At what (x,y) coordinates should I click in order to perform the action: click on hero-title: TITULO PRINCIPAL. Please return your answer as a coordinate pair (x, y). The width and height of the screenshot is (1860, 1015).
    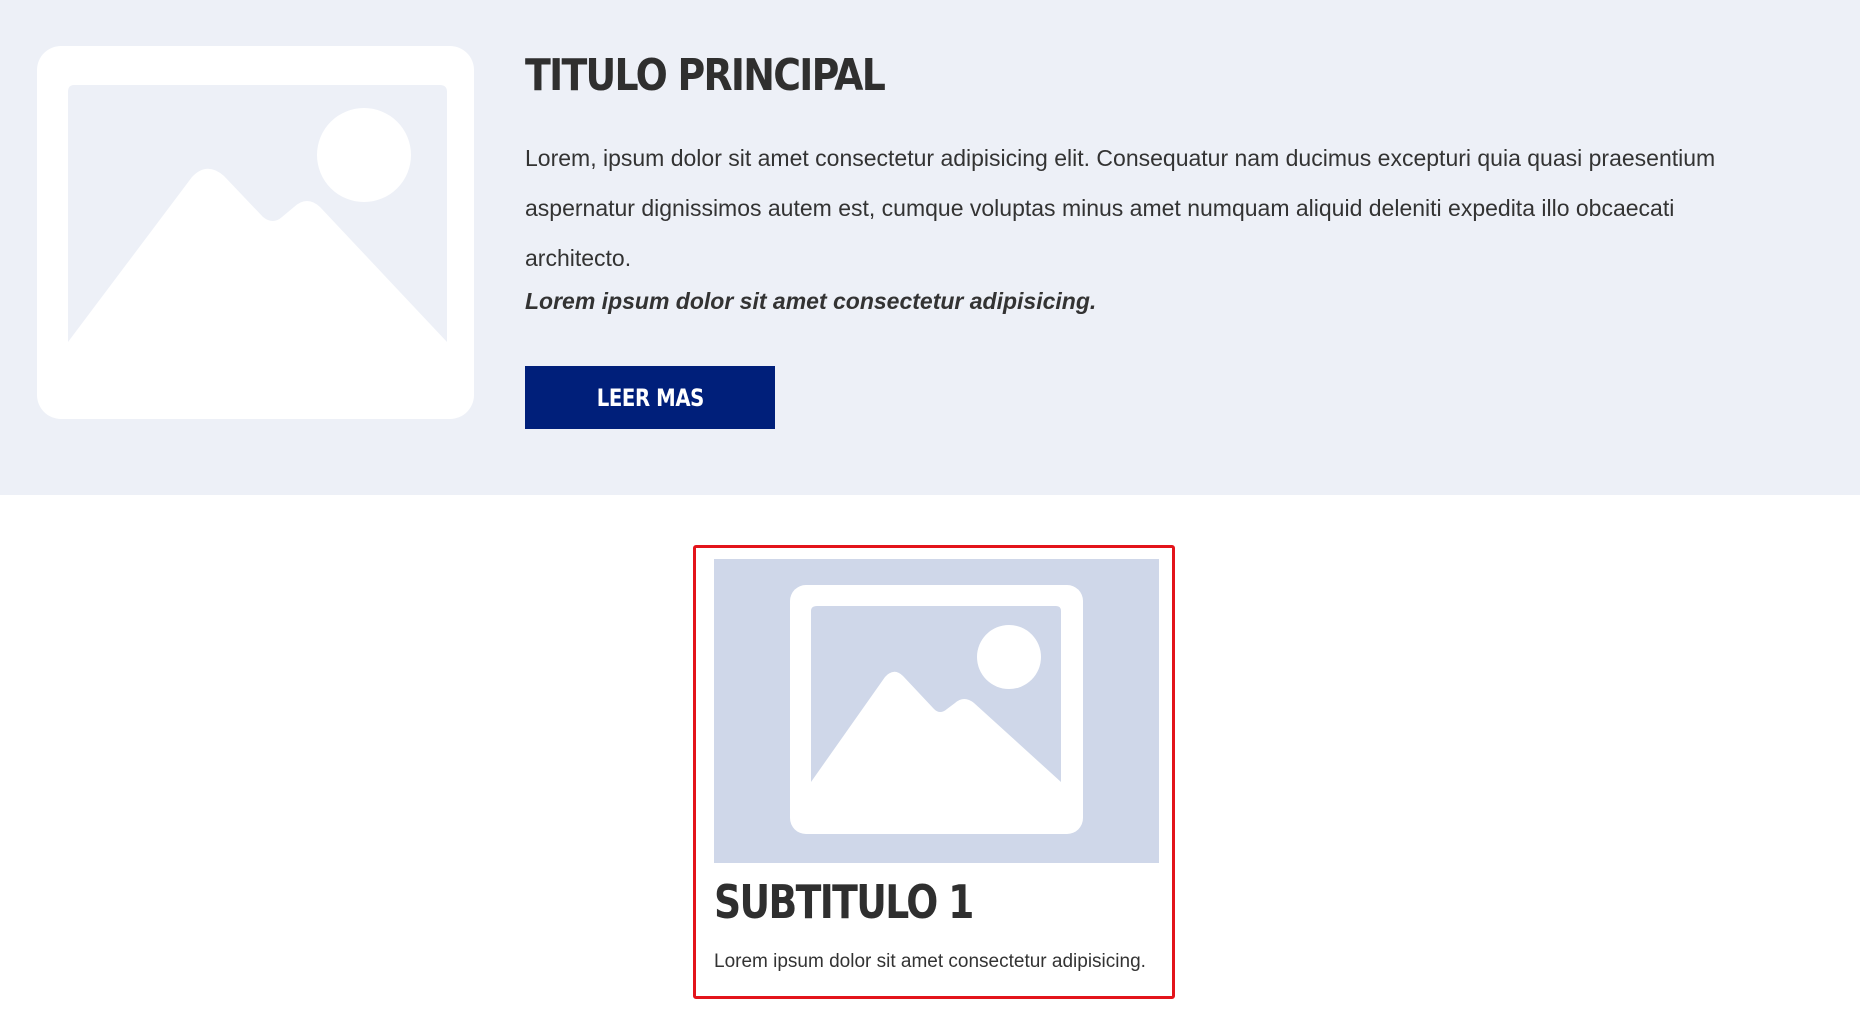
    Looking at the image, I should click on (705, 75).